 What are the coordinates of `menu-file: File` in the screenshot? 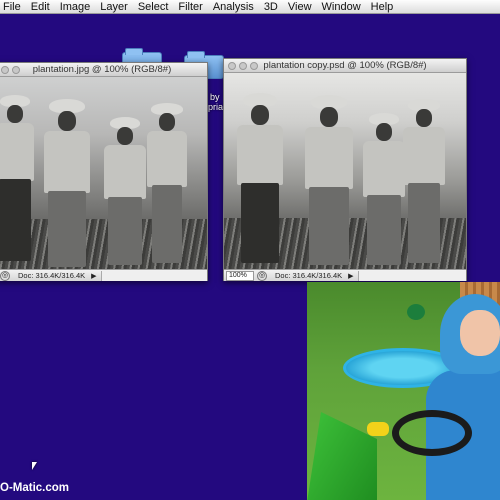 It's located at (13, 7).